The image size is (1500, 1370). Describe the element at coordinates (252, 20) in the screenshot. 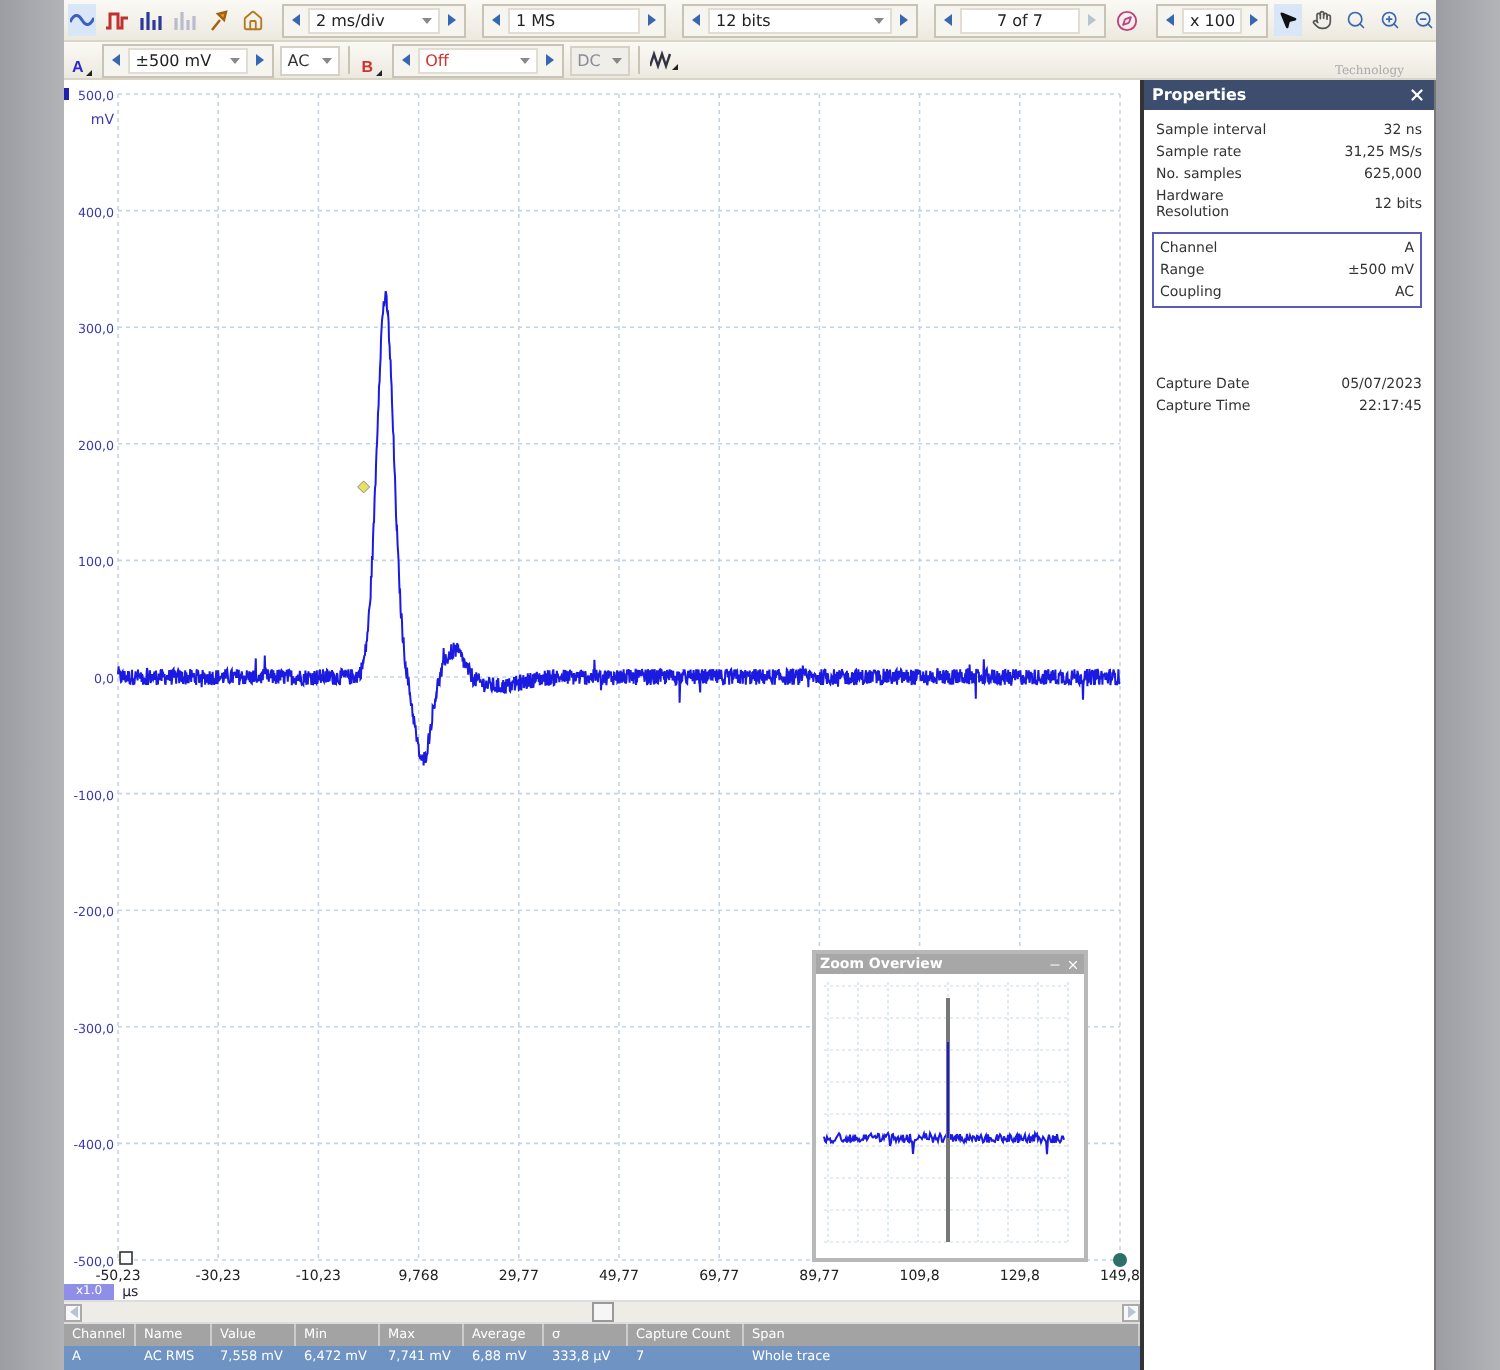

I see `home-icon` at that location.